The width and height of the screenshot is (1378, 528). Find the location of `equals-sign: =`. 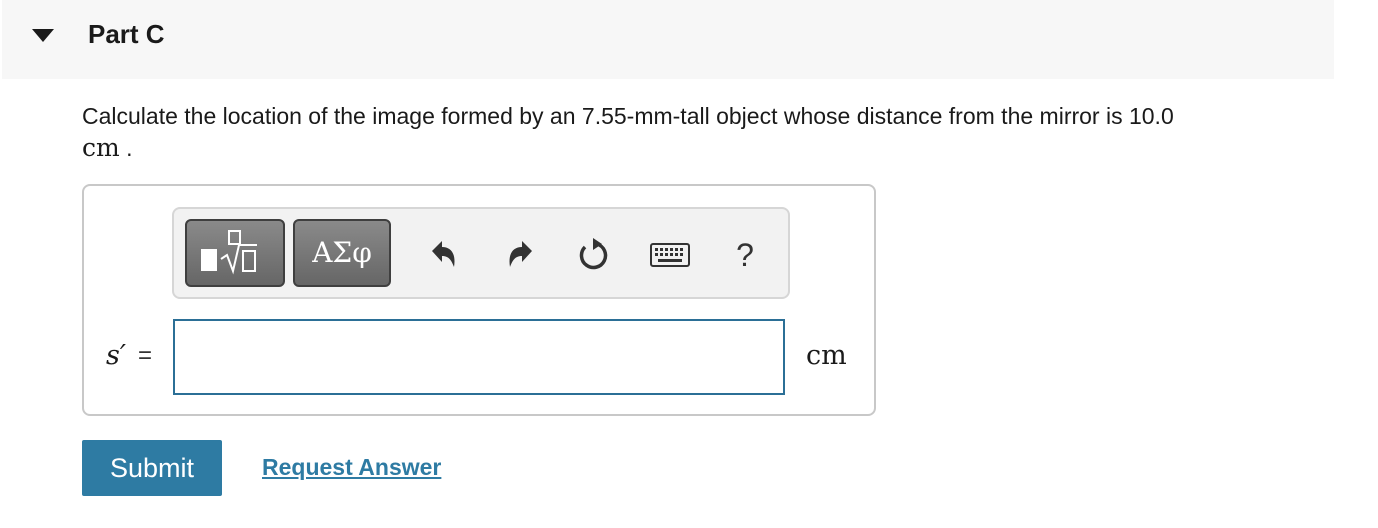

equals-sign: = is located at coordinates (145, 355).